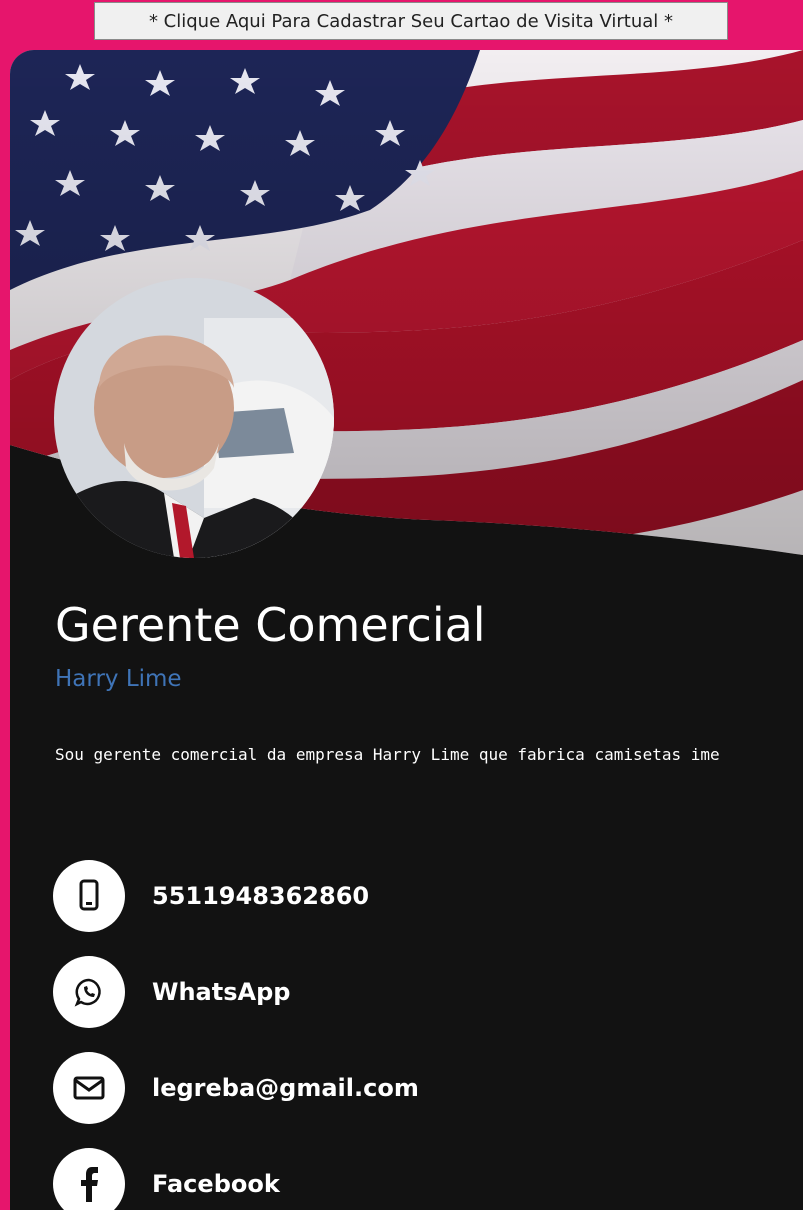 The height and width of the screenshot is (1210, 803). Describe the element at coordinates (285, 1088) in the screenshot. I see `contact-email-label: legreba@gmail.com` at that location.